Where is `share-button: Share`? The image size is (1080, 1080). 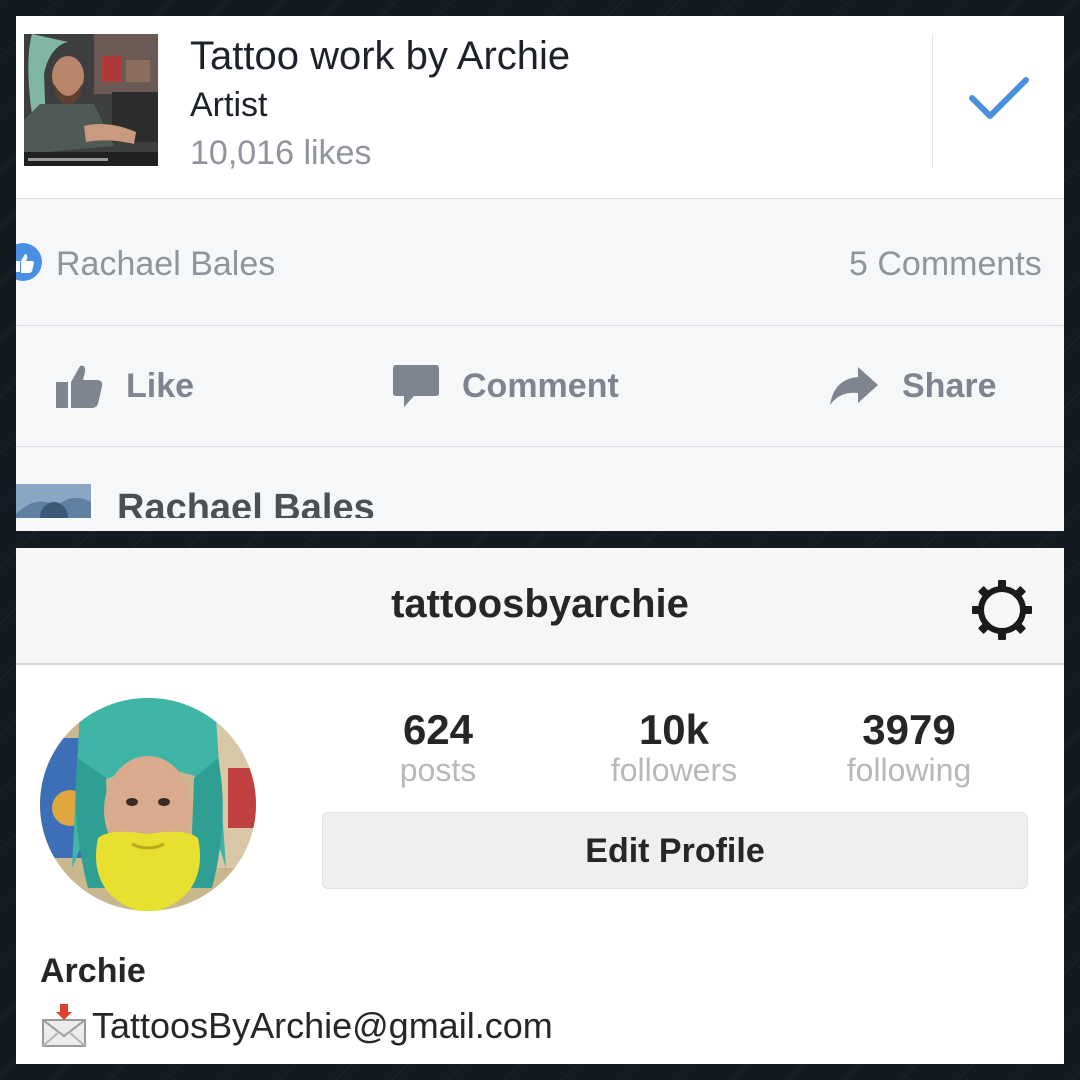 share-button: Share is located at coordinates (912, 386).